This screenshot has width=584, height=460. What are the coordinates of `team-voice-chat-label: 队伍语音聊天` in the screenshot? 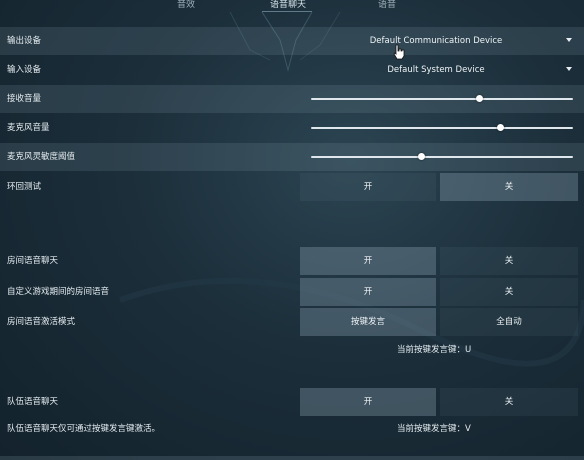 It's located at (33, 402).